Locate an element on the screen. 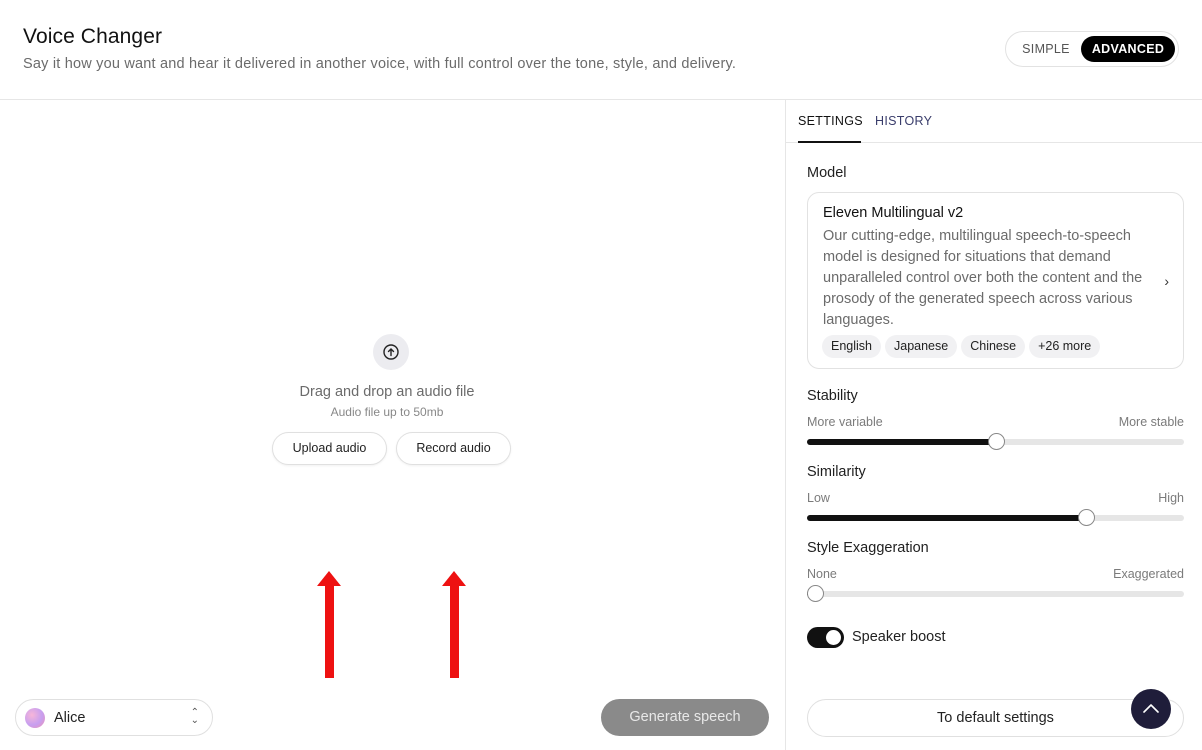 The height and width of the screenshot is (750, 1202). stability-max-label: More stable is located at coordinates (1151, 422).